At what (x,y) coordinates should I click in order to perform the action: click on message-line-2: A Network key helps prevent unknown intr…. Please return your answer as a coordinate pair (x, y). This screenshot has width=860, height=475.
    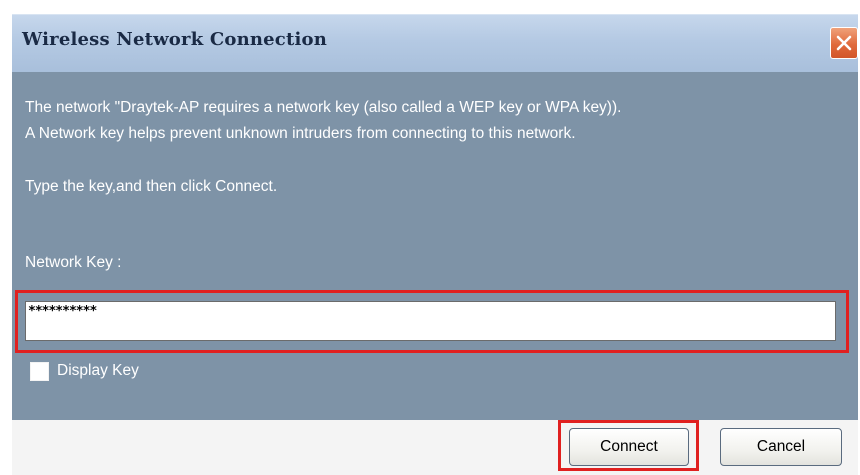
    Looking at the image, I should click on (300, 133).